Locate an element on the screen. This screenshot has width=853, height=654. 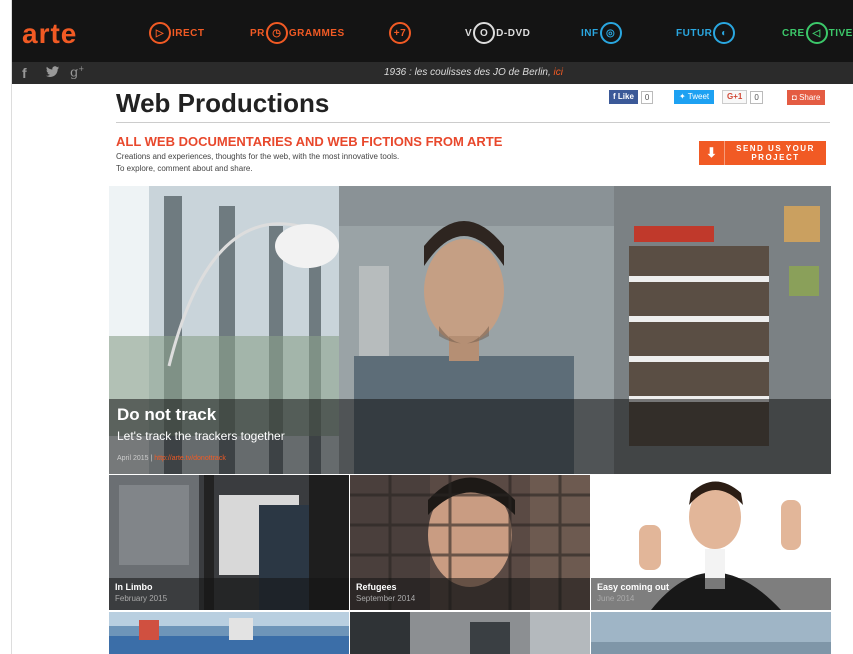
gplus-widget: G+1 0 is located at coordinates (742, 97).